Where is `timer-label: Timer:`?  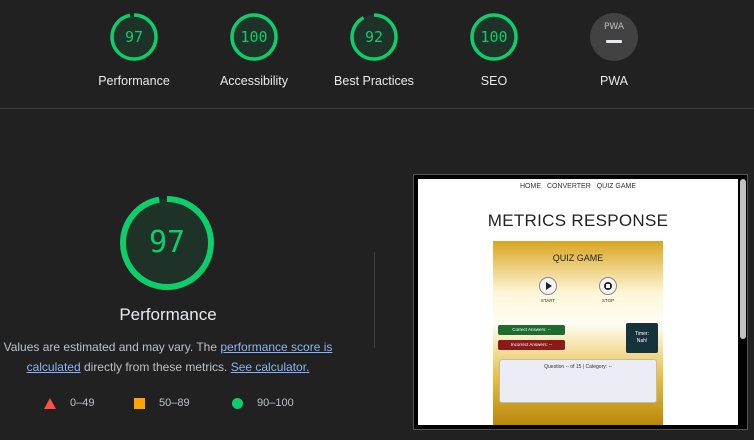 timer-label: Timer: is located at coordinates (642, 334).